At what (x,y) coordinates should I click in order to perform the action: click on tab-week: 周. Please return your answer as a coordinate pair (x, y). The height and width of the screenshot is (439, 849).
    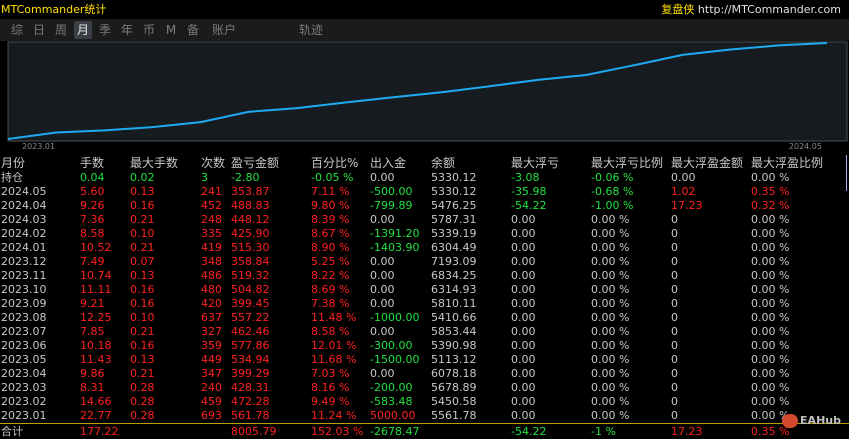
    Looking at the image, I should click on (61, 30).